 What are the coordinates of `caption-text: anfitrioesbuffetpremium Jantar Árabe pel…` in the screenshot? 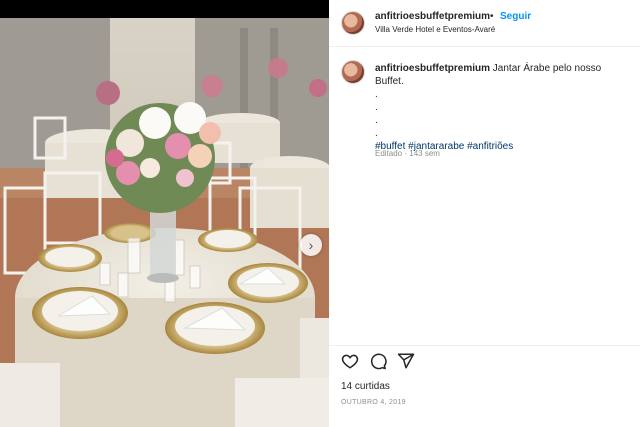 It's located at (500, 107).